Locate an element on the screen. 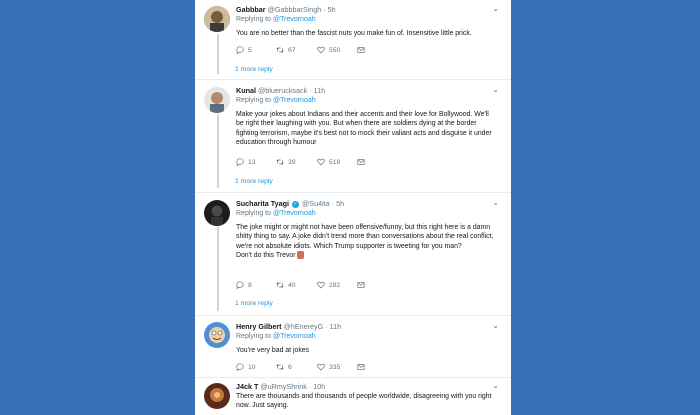 The height and width of the screenshot is (415, 700). handle: @hEnereyG is located at coordinates (304, 326).